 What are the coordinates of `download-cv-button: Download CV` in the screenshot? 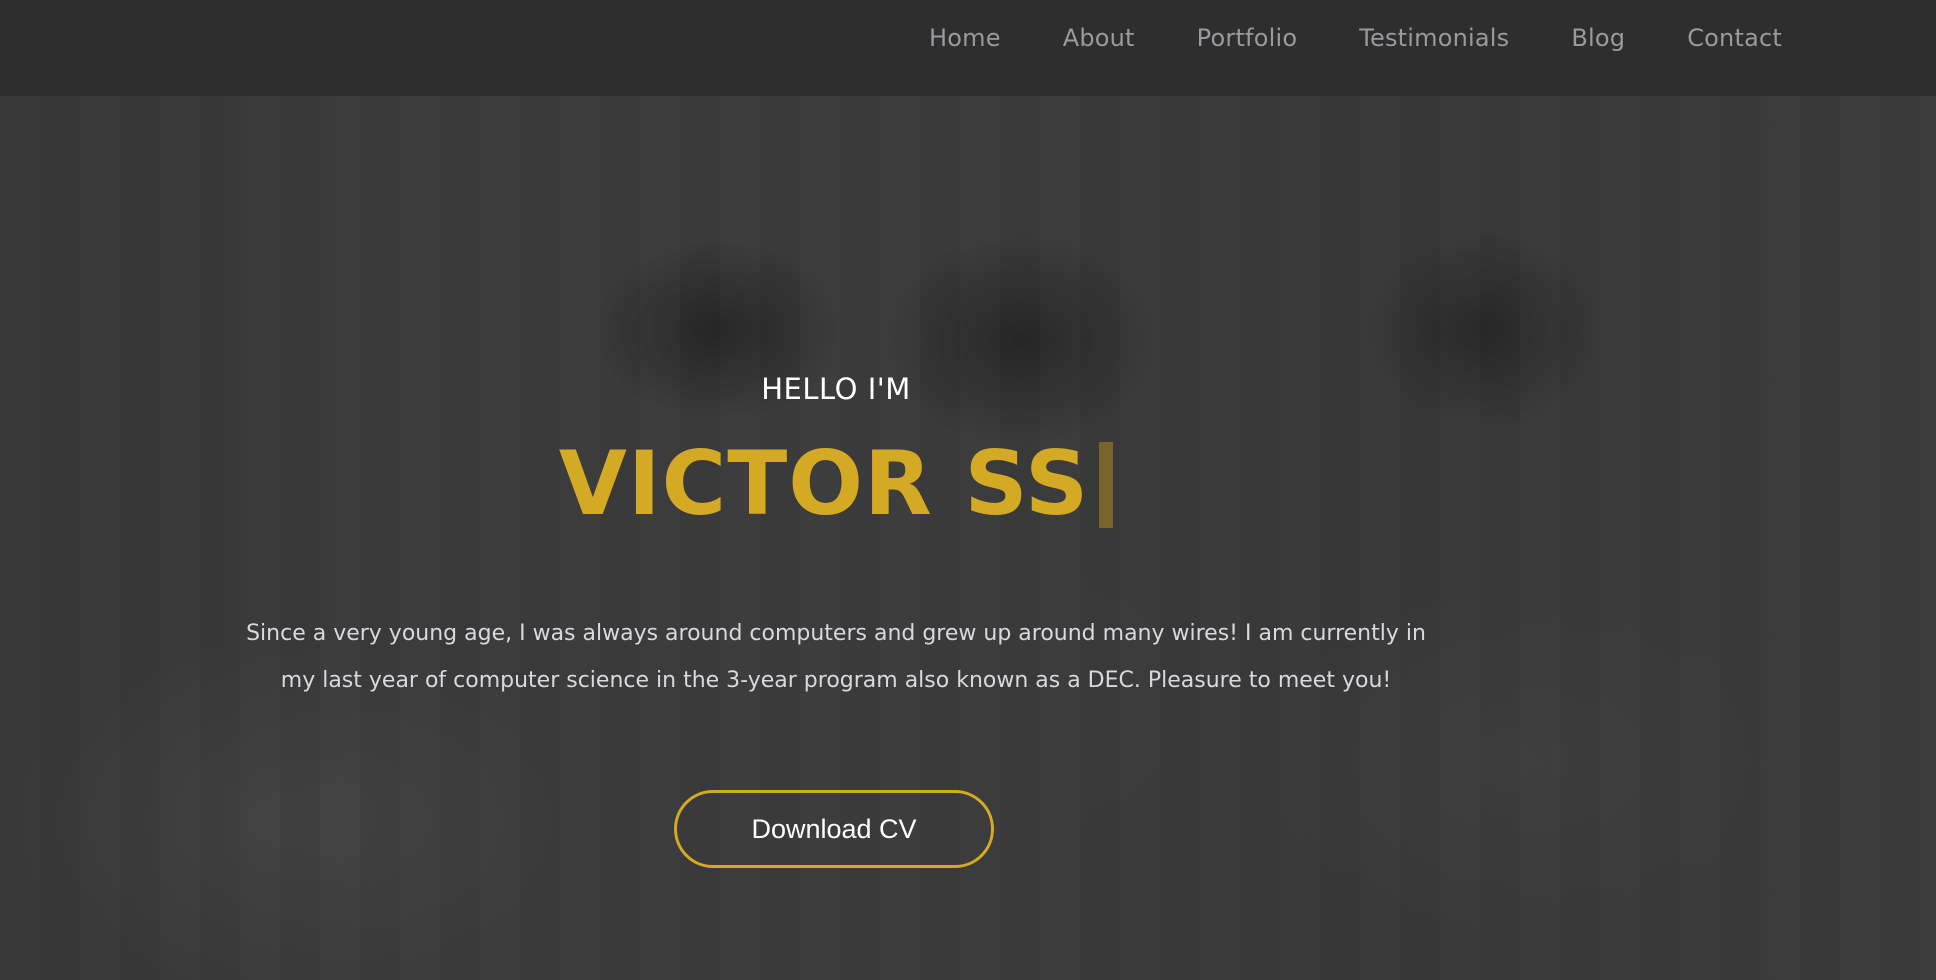 It's located at (834, 829).